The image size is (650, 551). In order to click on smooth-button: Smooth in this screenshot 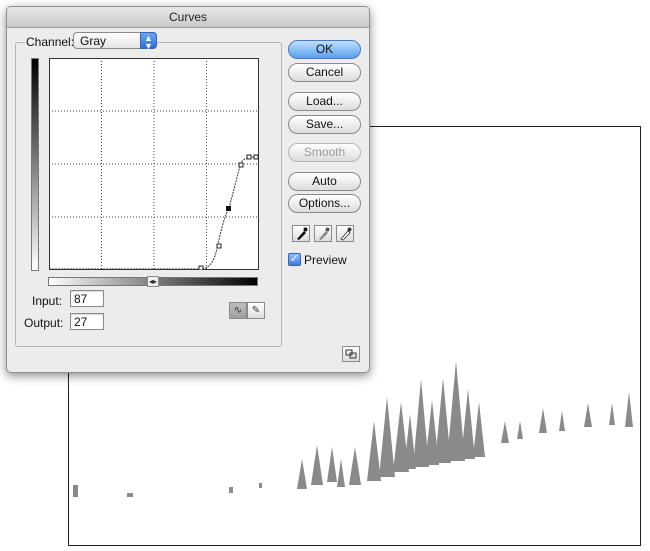, I will do `click(324, 152)`.